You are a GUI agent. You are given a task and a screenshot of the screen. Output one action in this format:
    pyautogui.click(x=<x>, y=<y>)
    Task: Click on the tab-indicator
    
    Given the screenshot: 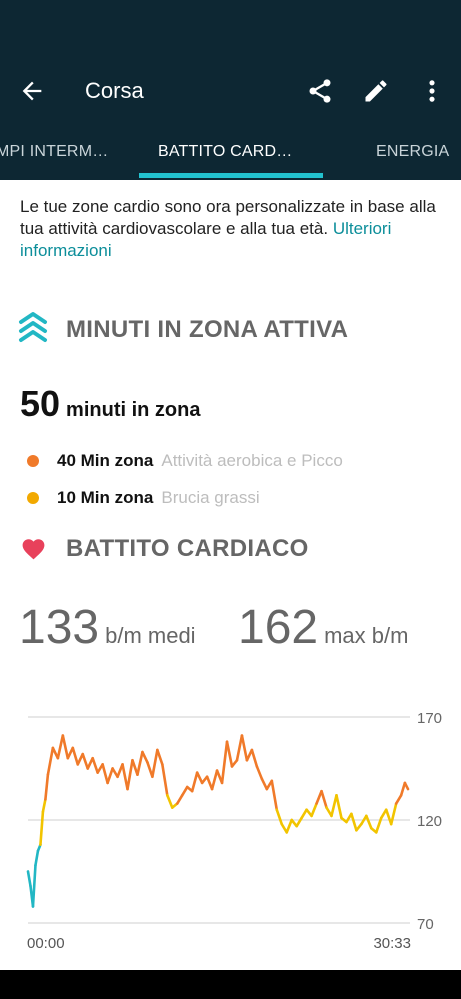 What is the action you would take?
    pyautogui.click(x=231, y=175)
    